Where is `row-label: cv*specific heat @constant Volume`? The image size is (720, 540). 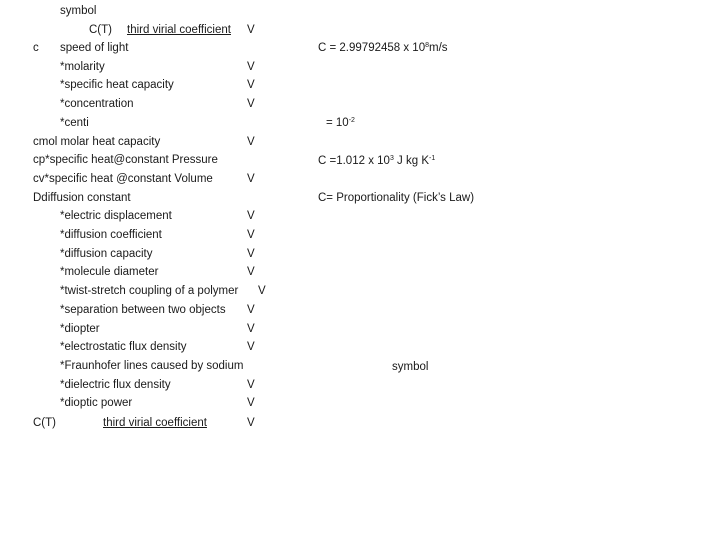
row-label: cv*specific heat @constant Volume is located at coordinates (123, 179).